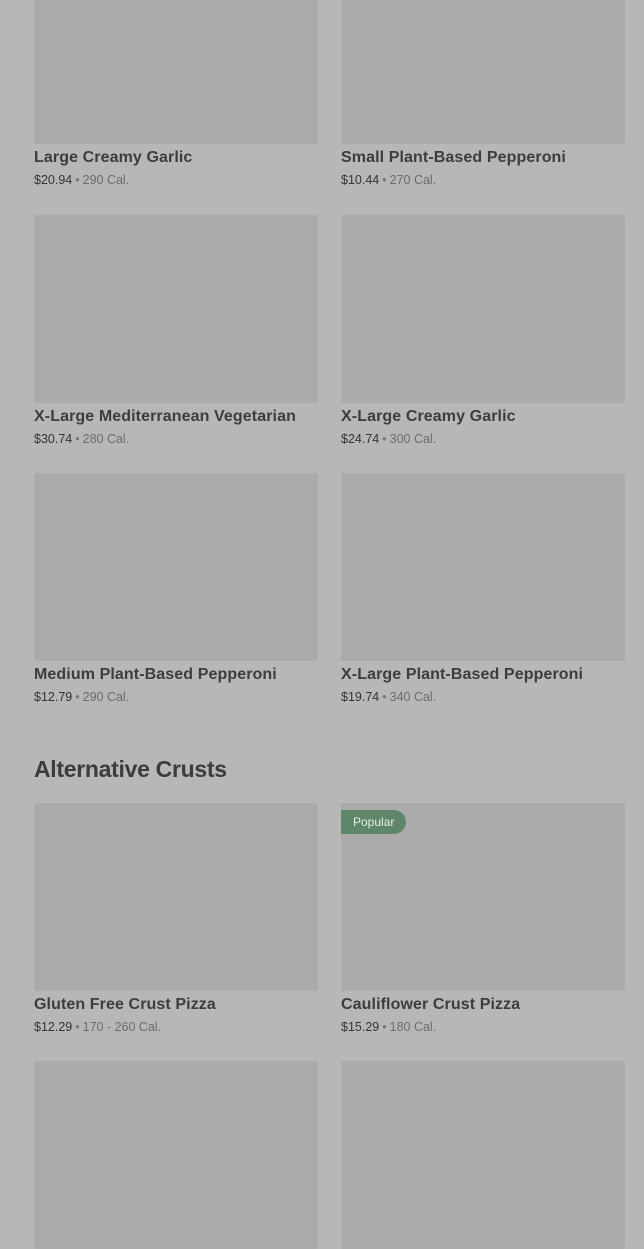 The width and height of the screenshot is (644, 1249). I want to click on menu-item-name: Gluten Free Crust Pizza, so click(176, 1005).